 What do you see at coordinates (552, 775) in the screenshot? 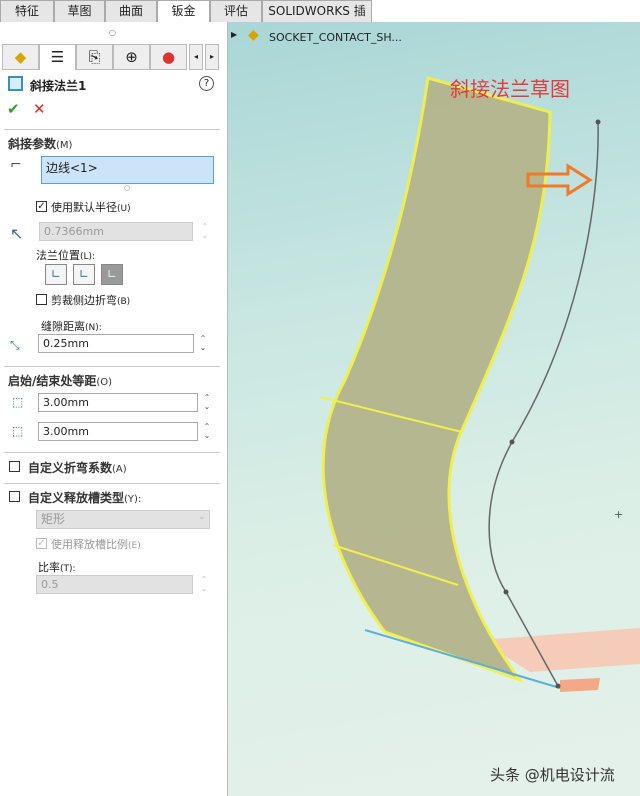
I see `watermark: 头条 @机电设计流` at bounding box center [552, 775].